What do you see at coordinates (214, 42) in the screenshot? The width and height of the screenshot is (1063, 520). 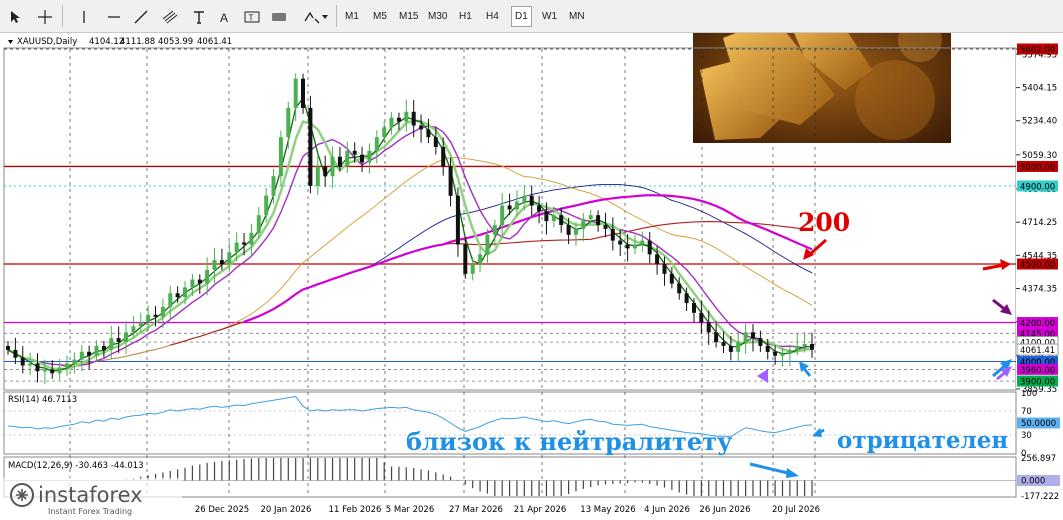 I see `ohlc-close: 4061.41` at bounding box center [214, 42].